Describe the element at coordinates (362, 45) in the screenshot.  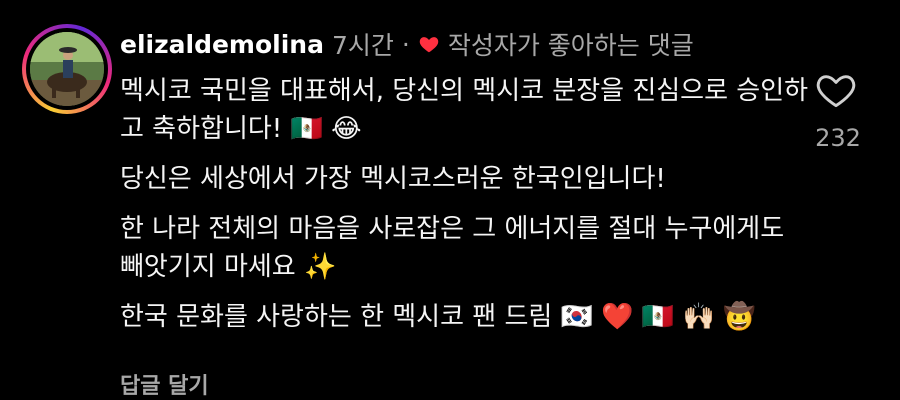
I see `comment-time: 7시간` at that location.